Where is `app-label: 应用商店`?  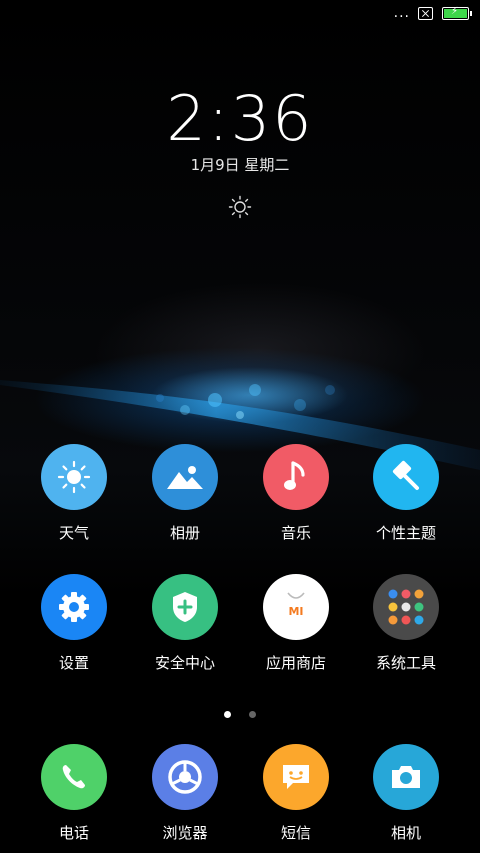 app-label: 应用商店 is located at coordinates (295, 663).